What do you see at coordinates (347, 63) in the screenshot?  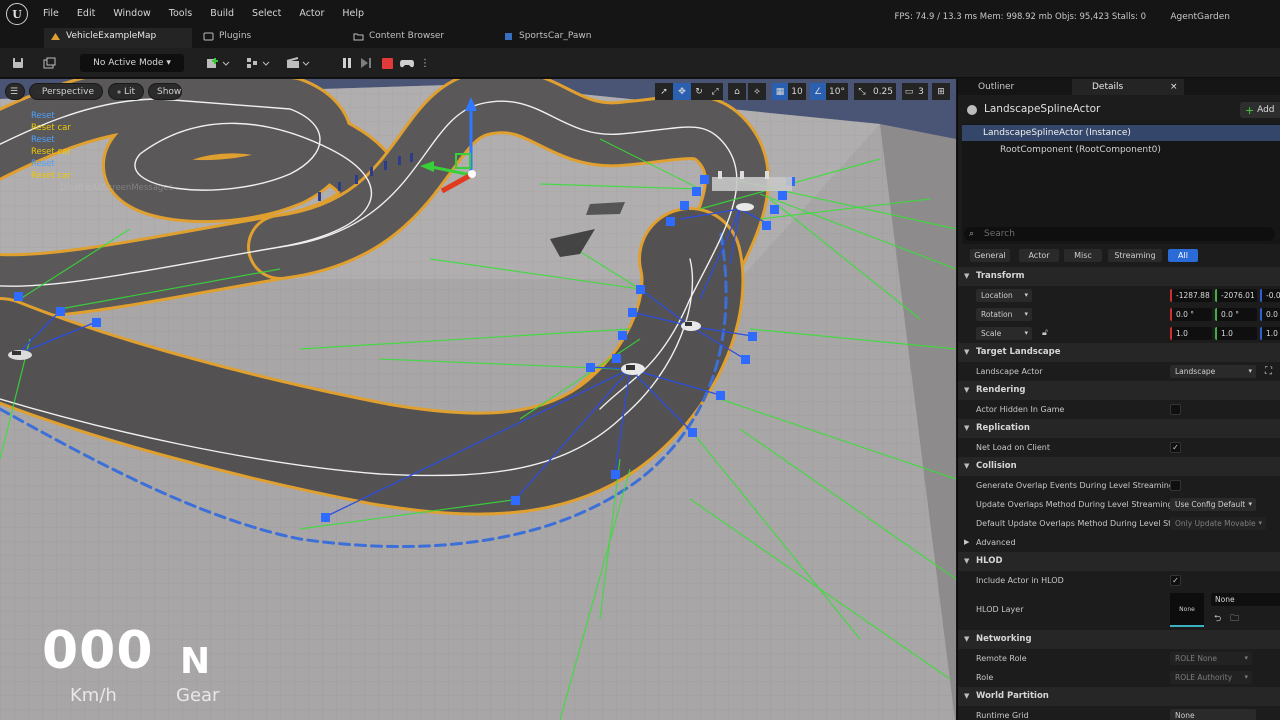 I see `pause-icon` at bounding box center [347, 63].